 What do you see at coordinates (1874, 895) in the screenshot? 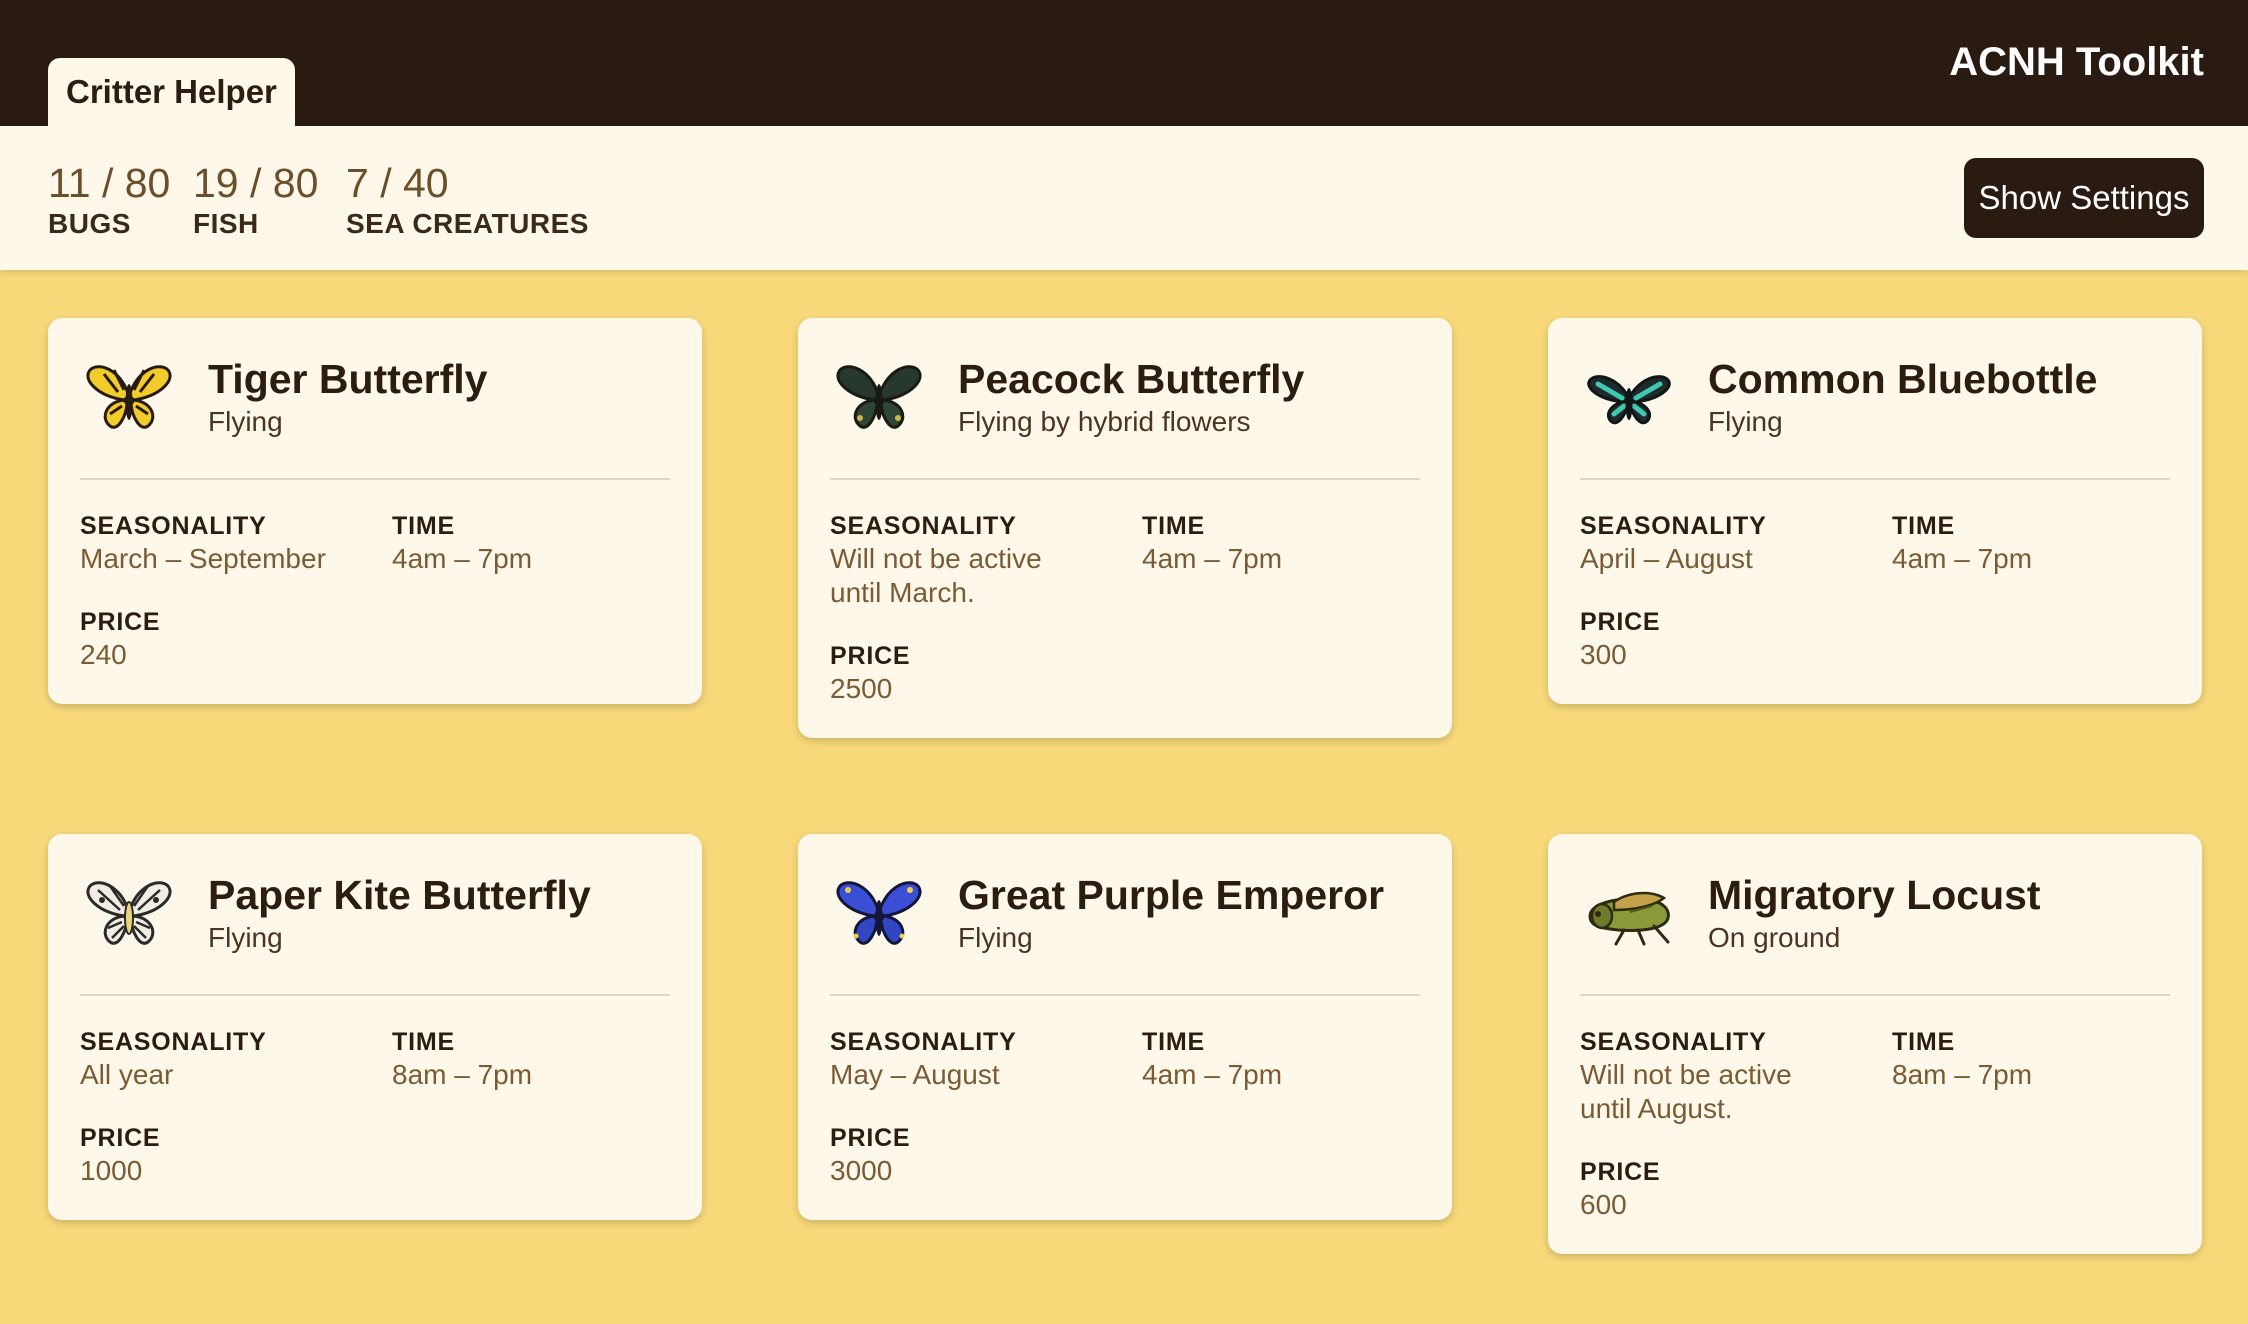
I see `critter-name: Migratory Locust` at bounding box center [1874, 895].